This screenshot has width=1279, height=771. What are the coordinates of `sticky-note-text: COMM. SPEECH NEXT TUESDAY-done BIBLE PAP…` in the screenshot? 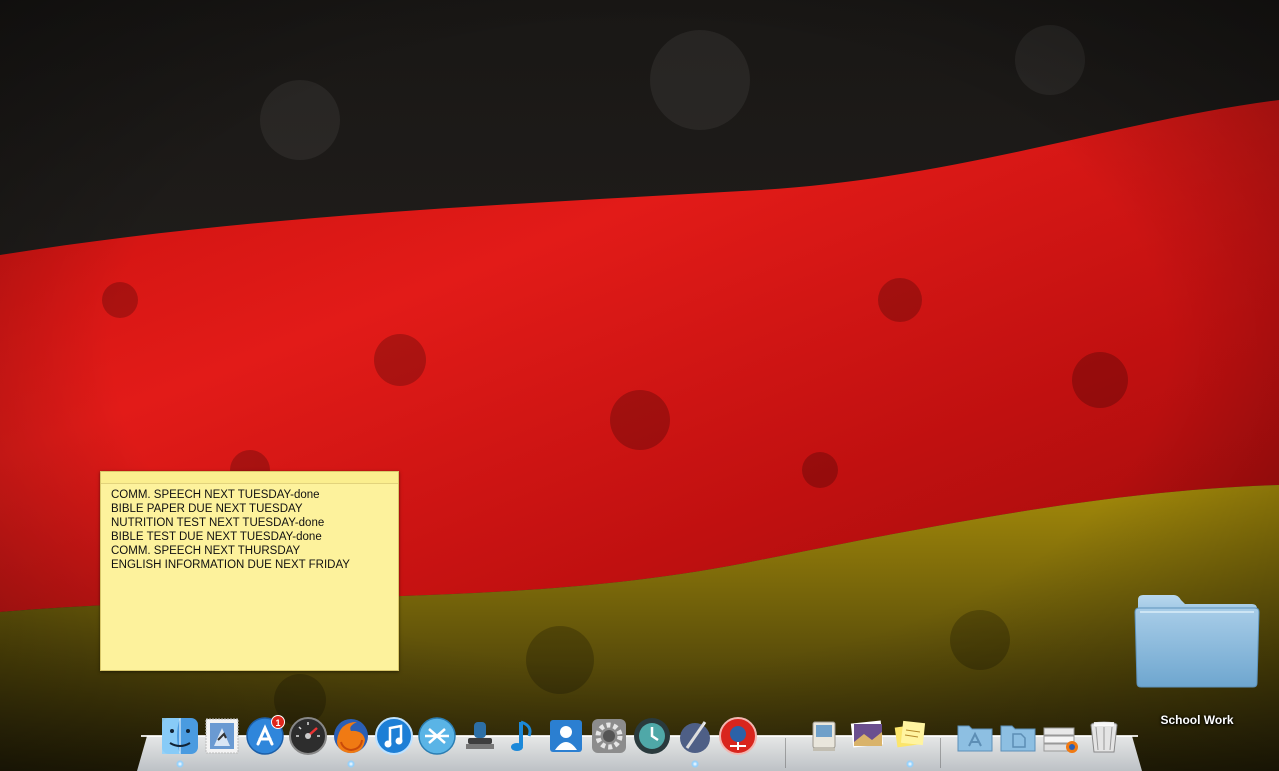 It's located at (249, 528).